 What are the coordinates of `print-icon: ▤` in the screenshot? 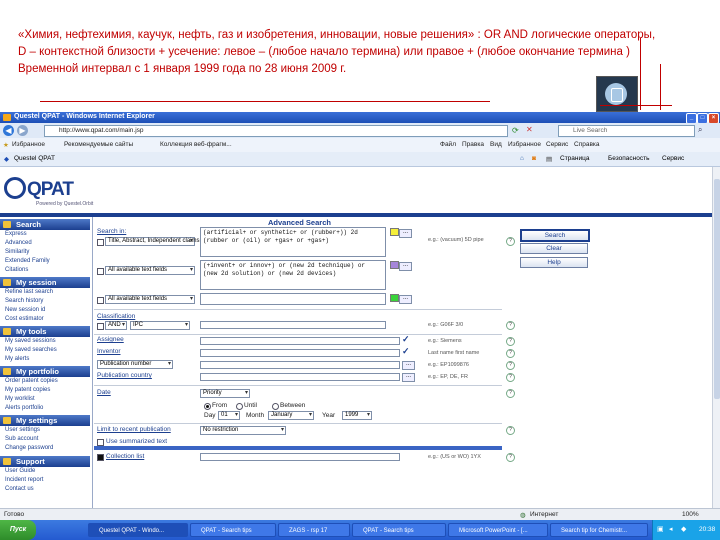 It's located at (549, 159).